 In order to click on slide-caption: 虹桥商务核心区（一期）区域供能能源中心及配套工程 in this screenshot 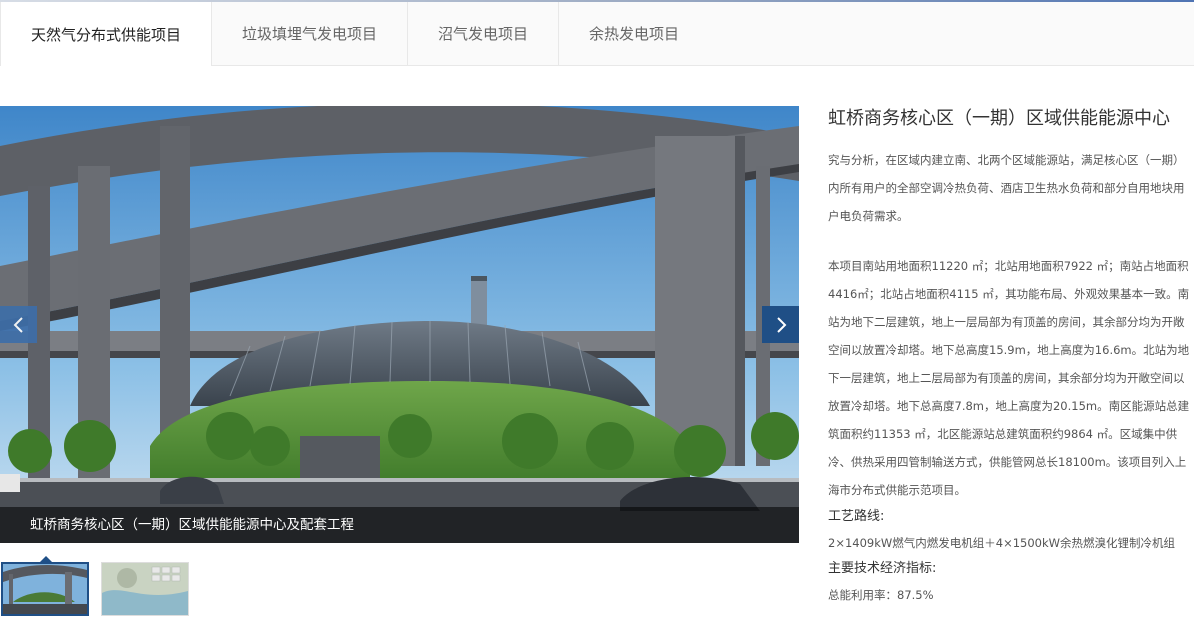, I will do `click(399, 525)`.